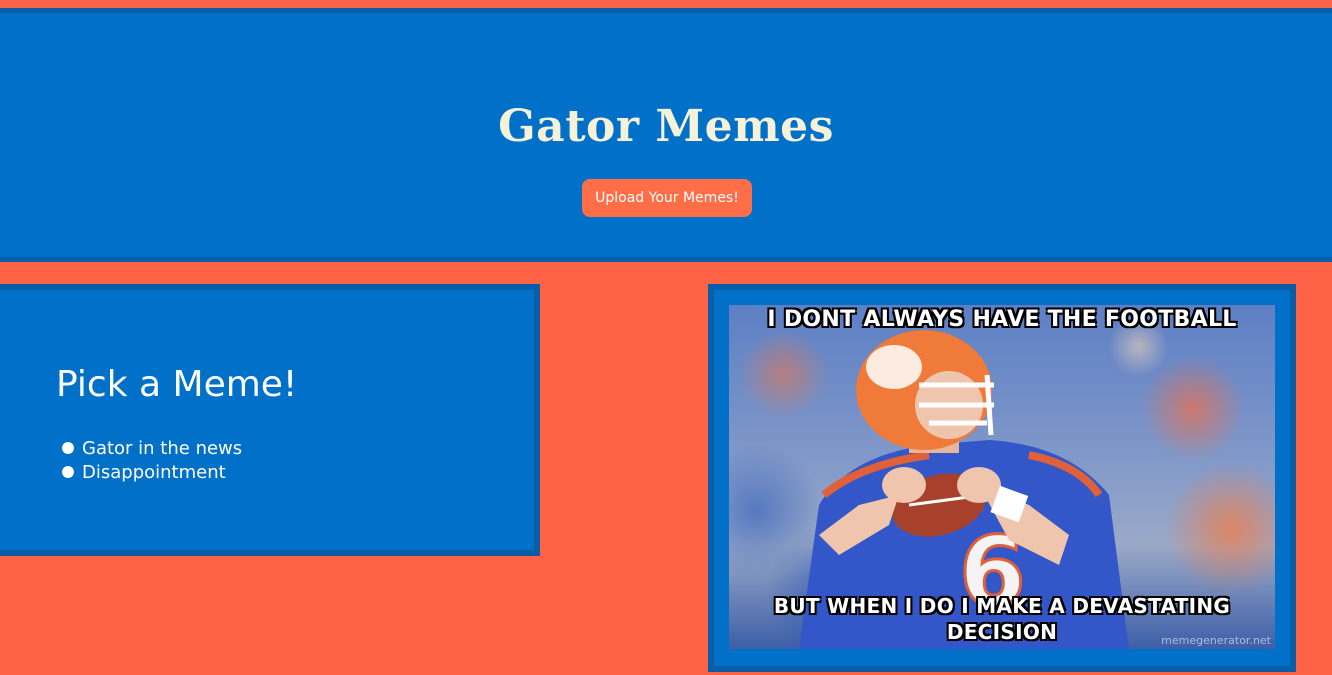 This screenshot has width=1332, height=675. What do you see at coordinates (667, 198) in the screenshot?
I see `upload-memes-button: Upload Your Memes!` at bounding box center [667, 198].